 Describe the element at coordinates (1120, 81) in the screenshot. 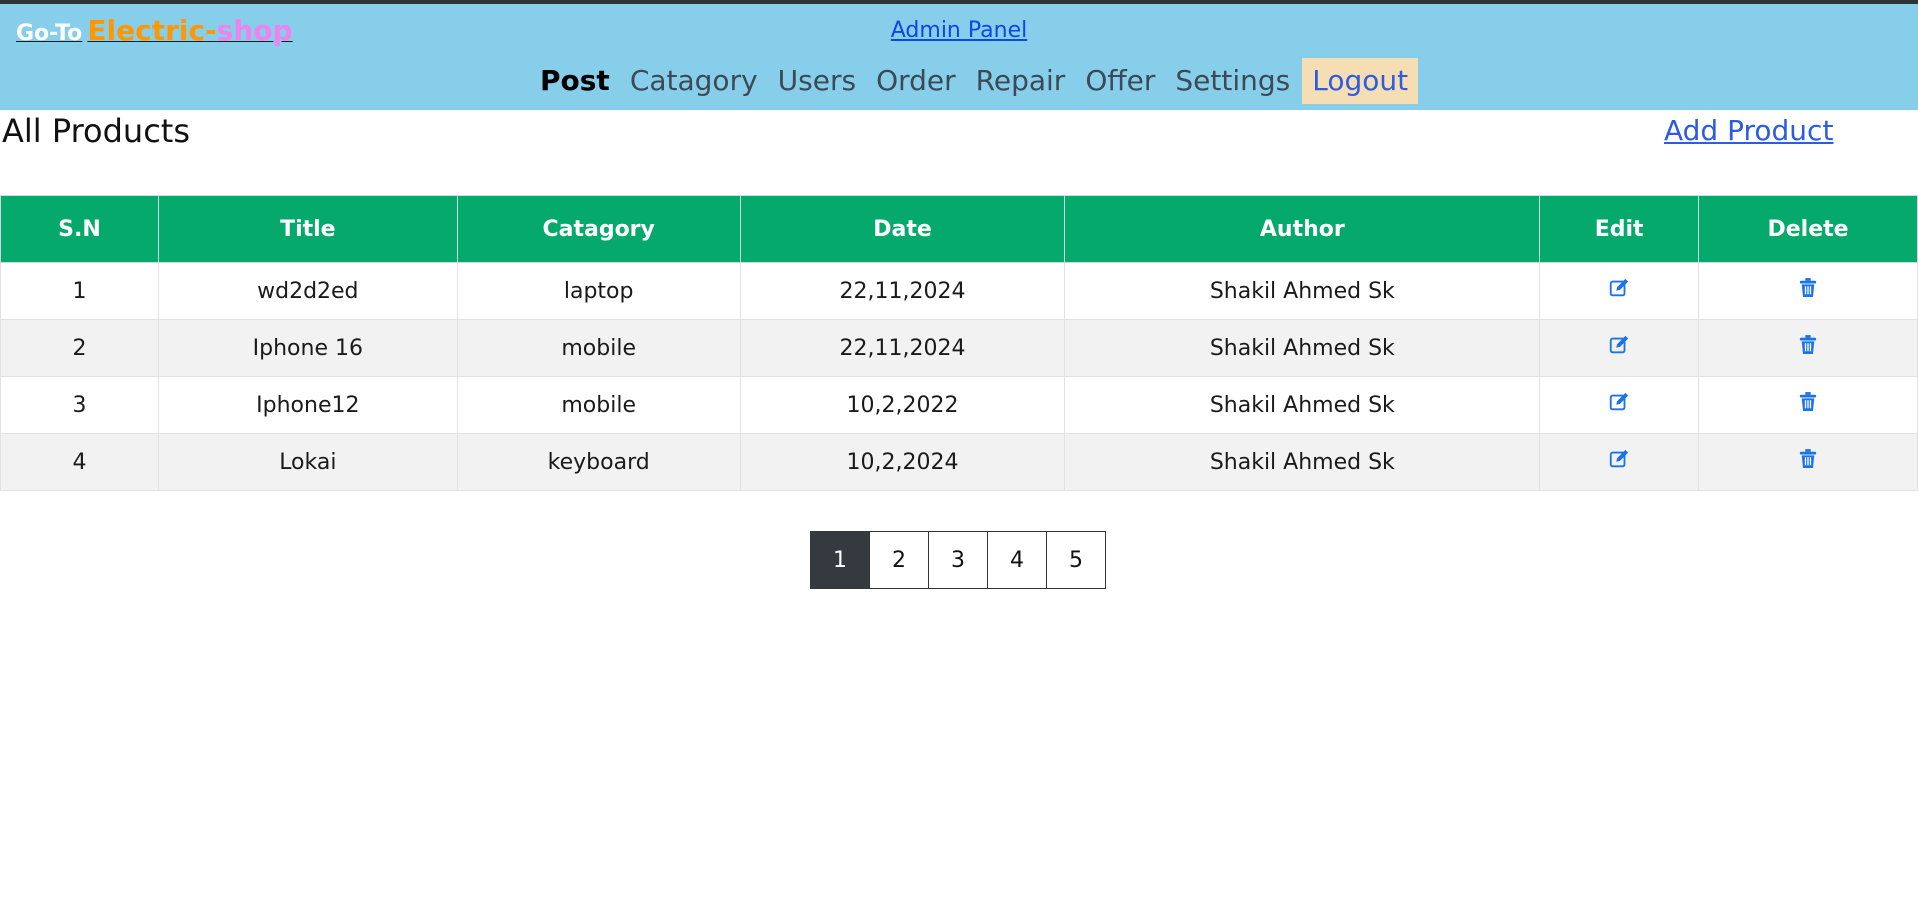

I see `nav-offer: Offer` at that location.